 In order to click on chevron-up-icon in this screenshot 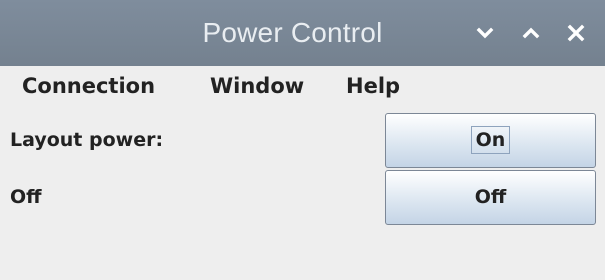, I will do `click(531, 33)`.